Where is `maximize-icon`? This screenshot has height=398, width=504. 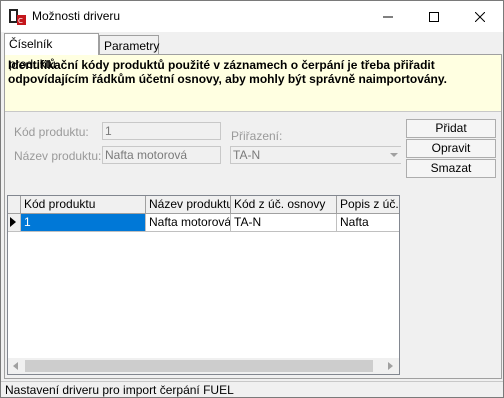
maximize-icon is located at coordinates (434, 16).